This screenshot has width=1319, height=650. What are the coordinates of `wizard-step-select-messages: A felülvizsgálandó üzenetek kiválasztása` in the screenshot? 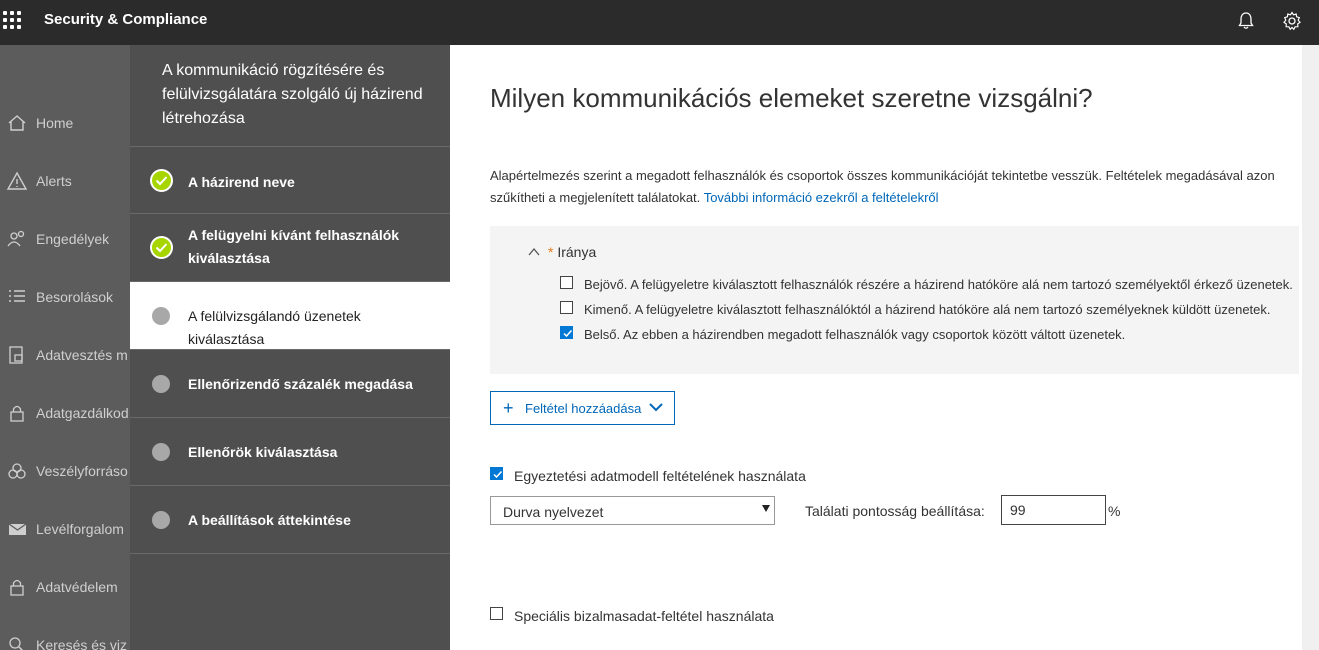 It's located at (290, 315).